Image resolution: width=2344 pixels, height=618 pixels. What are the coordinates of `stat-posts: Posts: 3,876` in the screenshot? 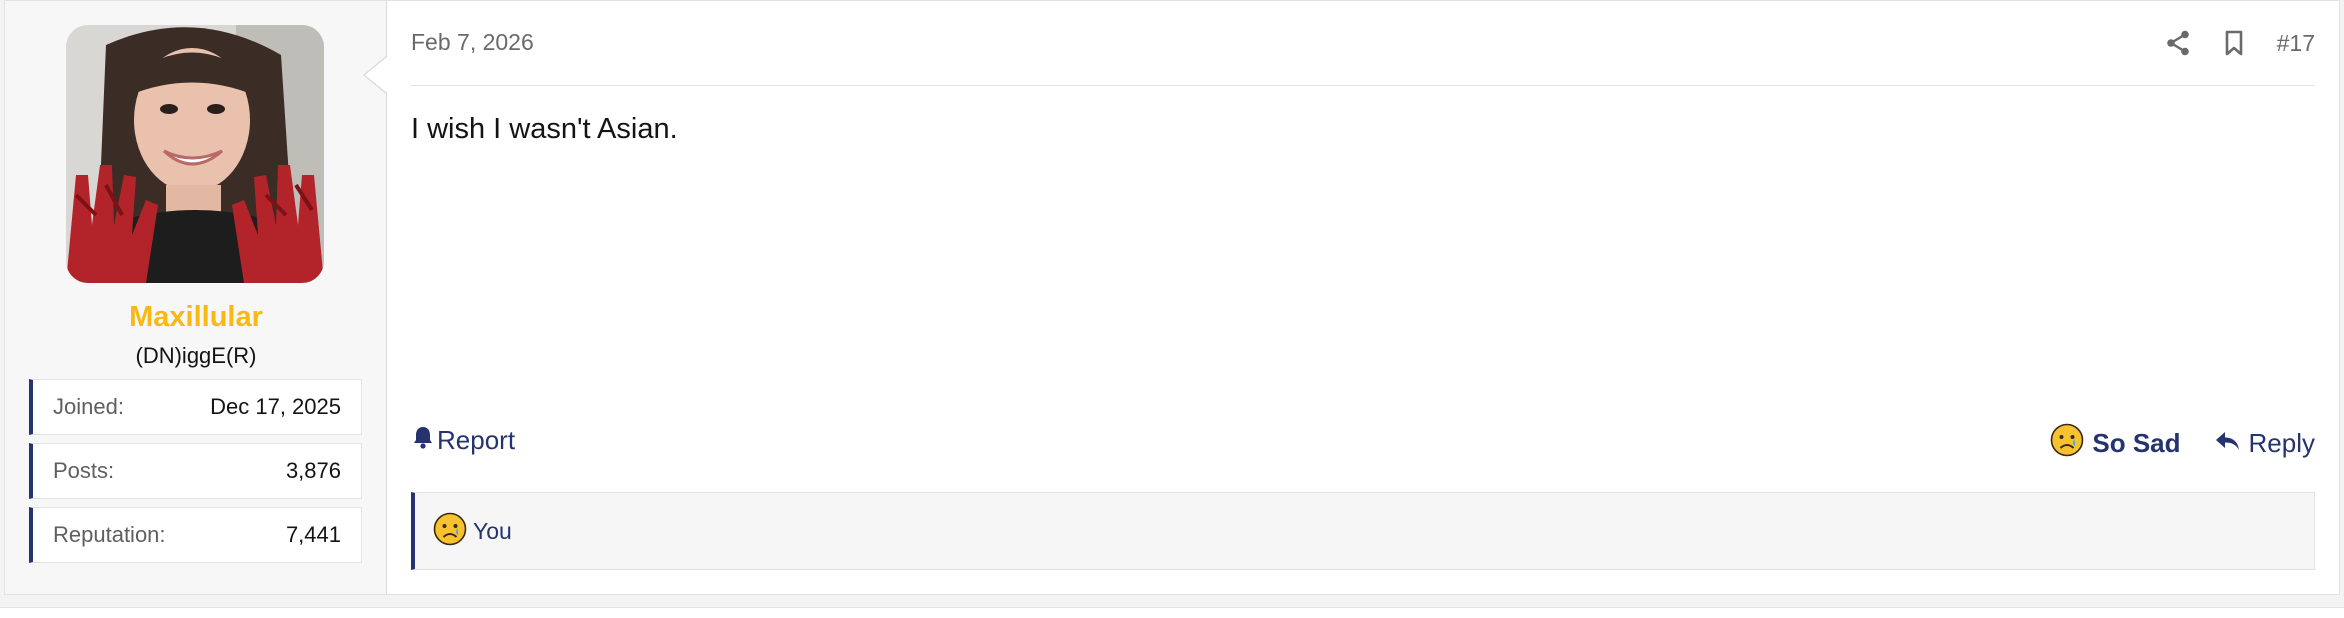 It's located at (195, 471).